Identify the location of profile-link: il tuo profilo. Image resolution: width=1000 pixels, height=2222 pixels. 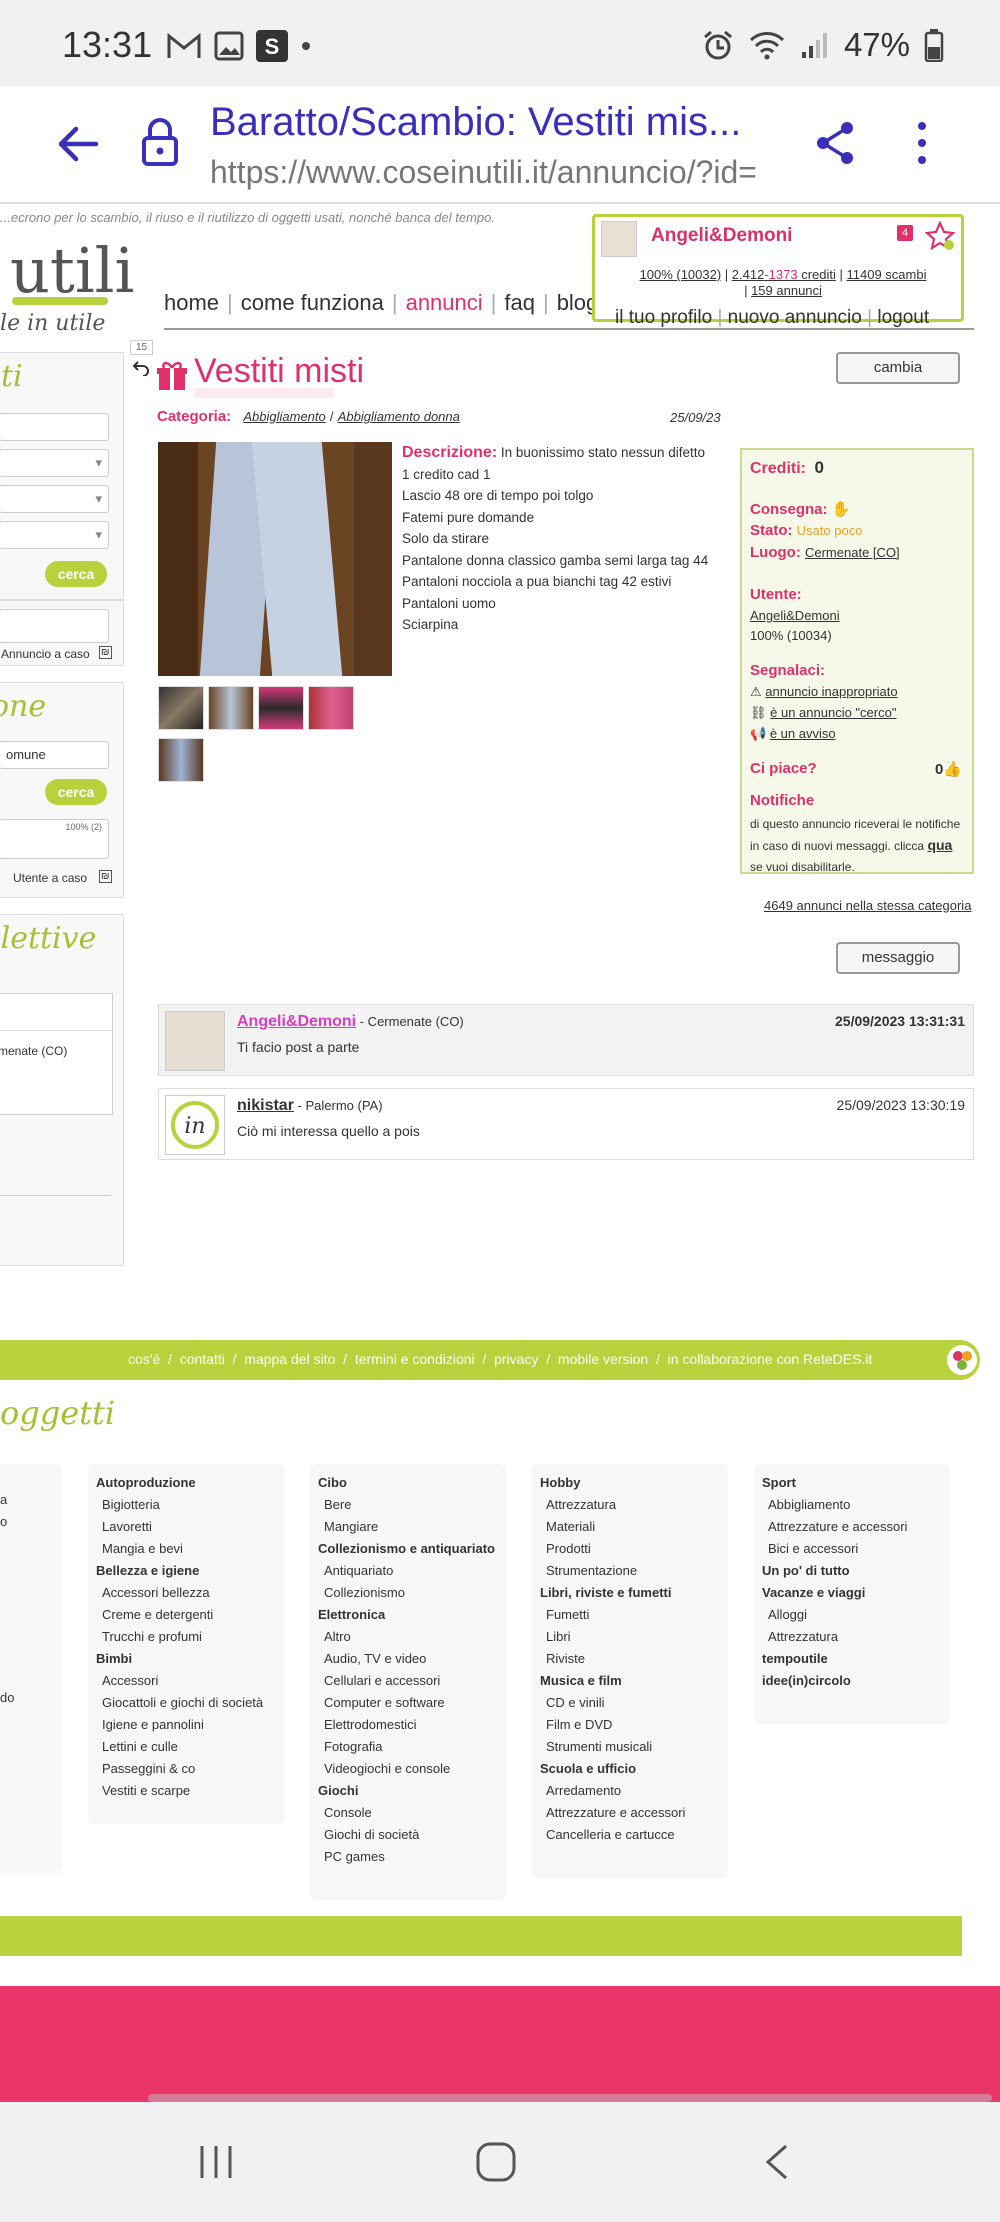
(663, 317).